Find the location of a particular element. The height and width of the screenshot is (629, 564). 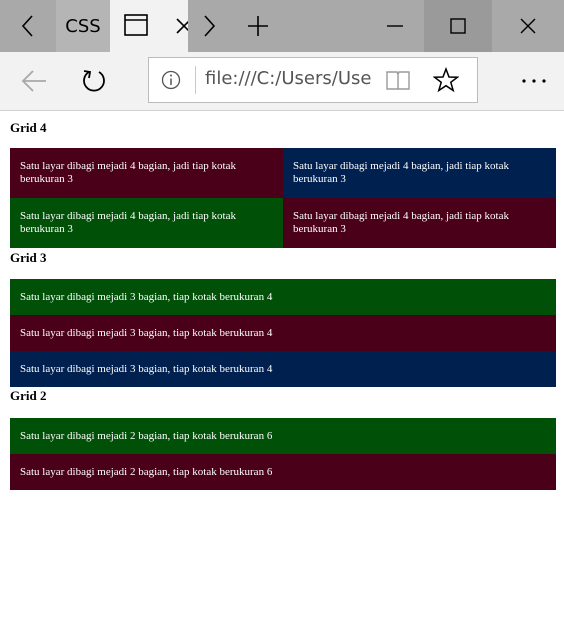

minimize-icon is located at coordinates (395, 26).